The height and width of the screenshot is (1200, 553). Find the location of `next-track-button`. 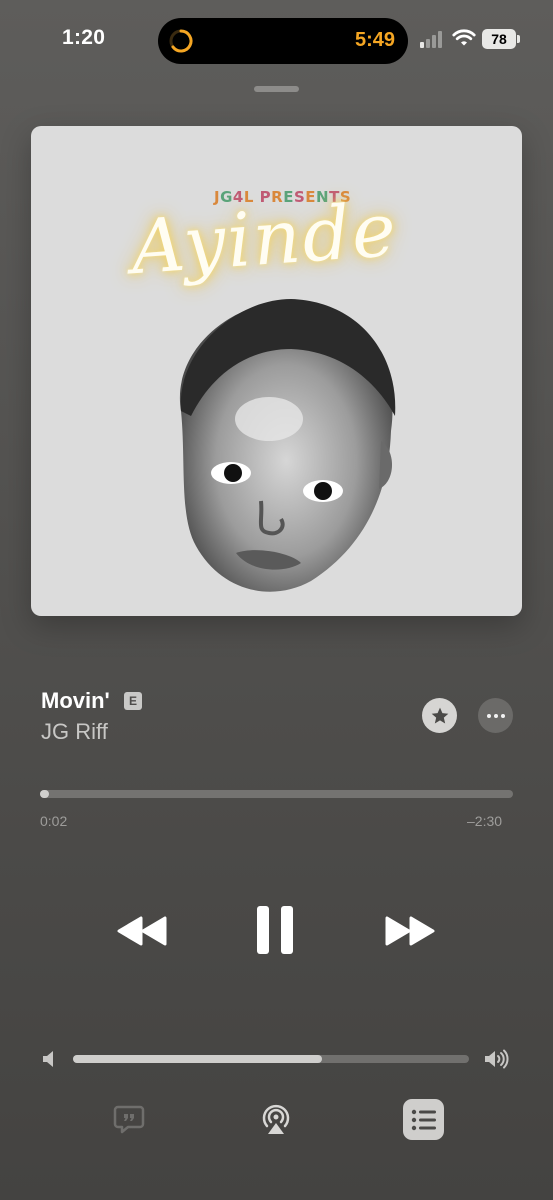

next-track-button is located at coordinates (410, 931).